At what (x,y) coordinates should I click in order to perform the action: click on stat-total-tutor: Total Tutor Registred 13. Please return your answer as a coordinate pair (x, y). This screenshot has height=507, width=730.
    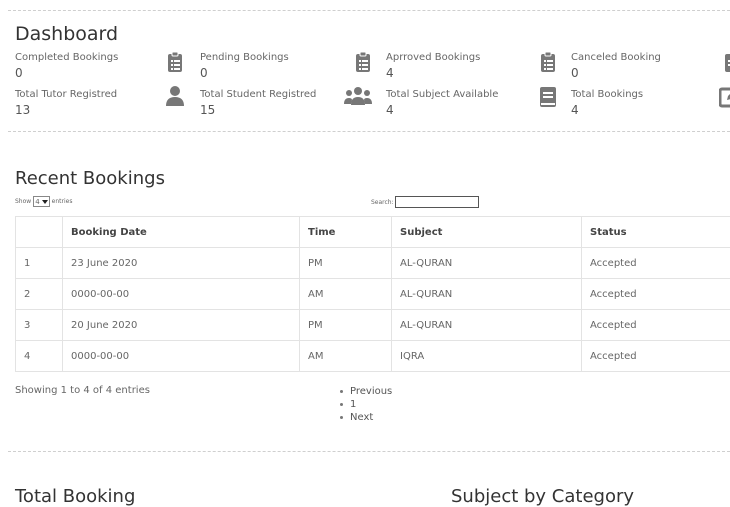
    Looking at the image, I should click on (66, 103).